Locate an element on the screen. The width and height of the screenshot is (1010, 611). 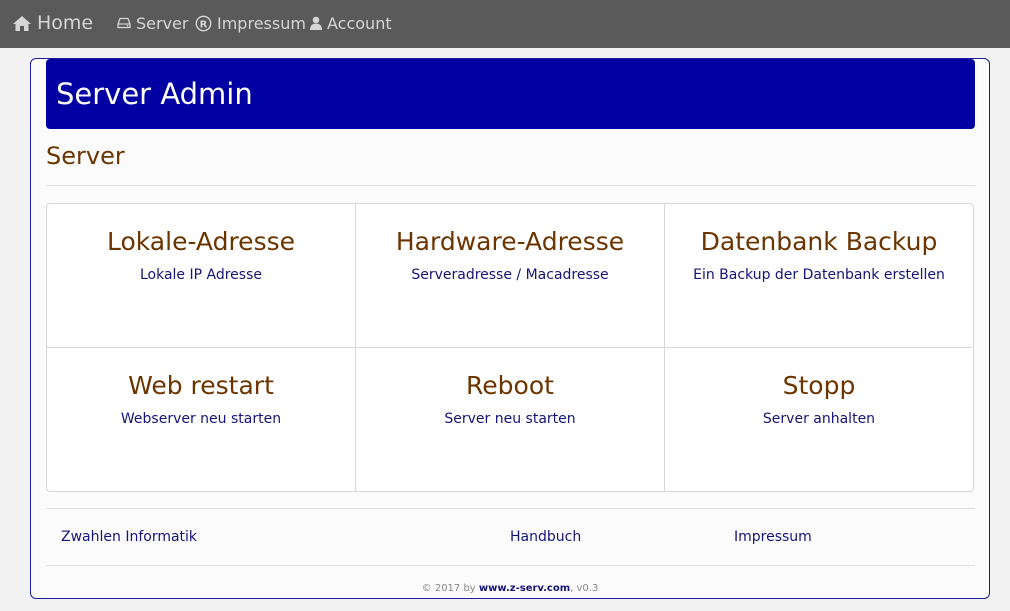
top-navbar: Home Server R Impressum Account is located at coordinates (505, 24).